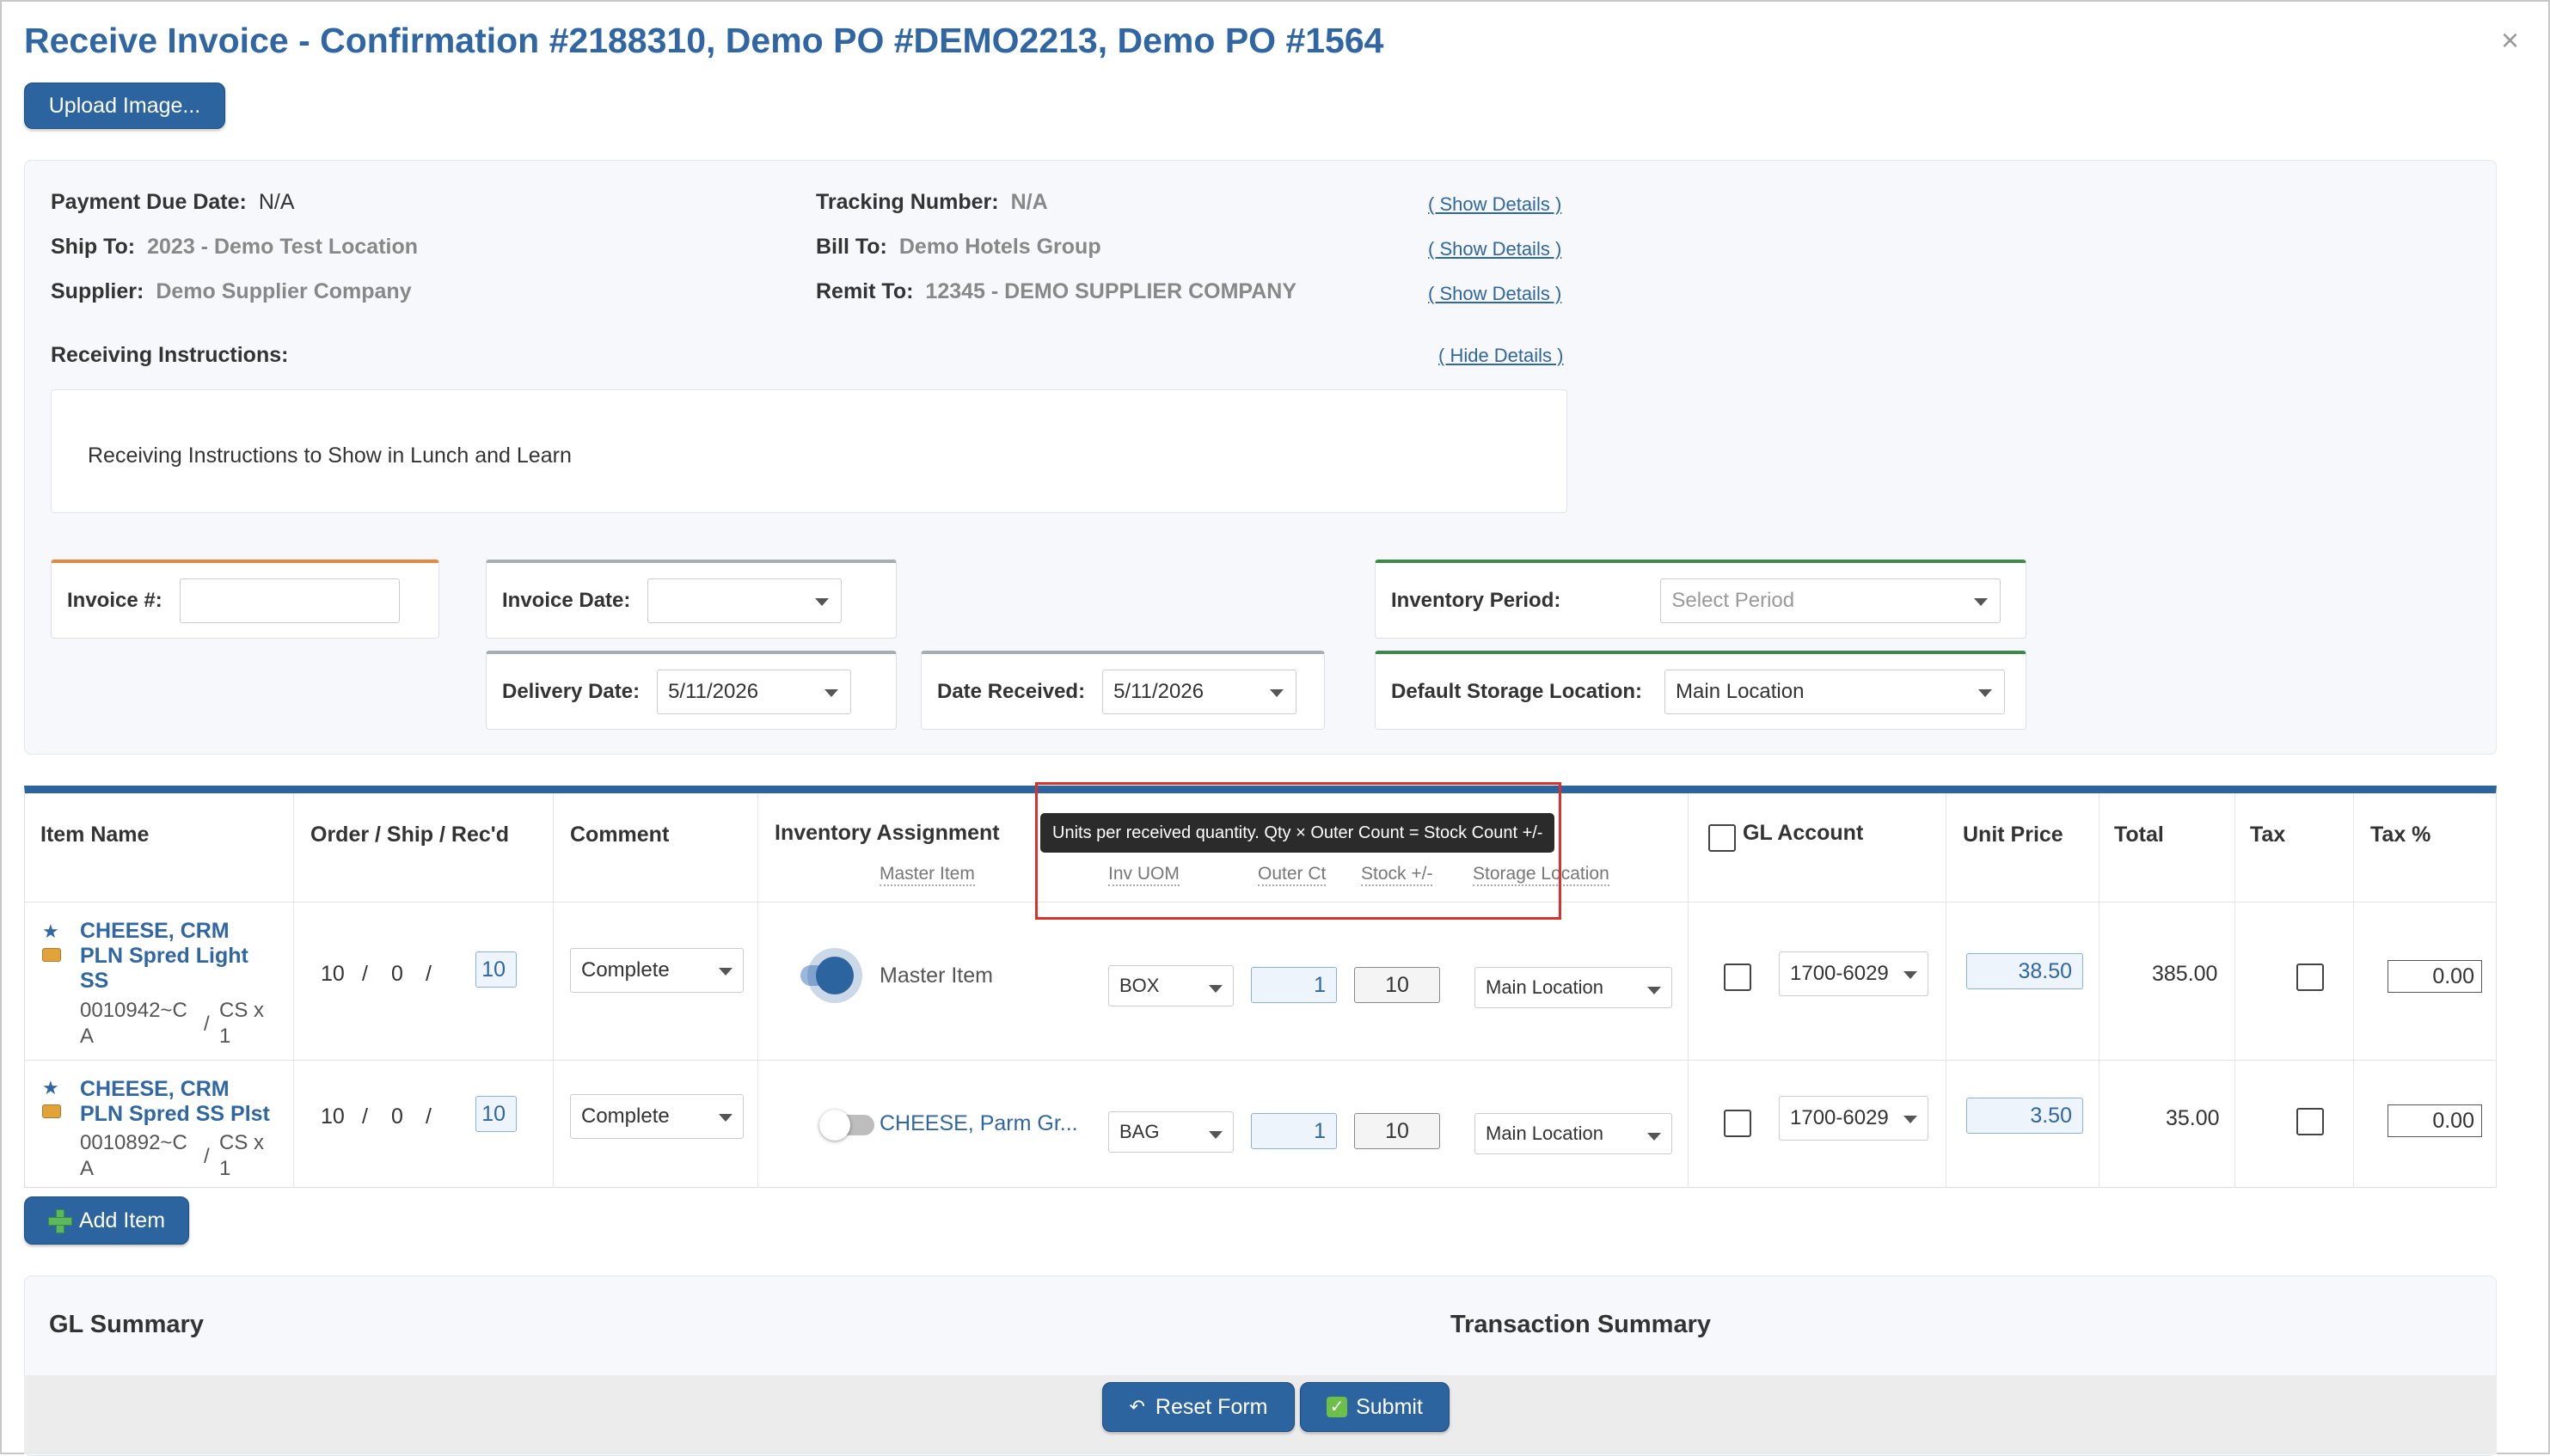 This screenshot has width=2550, height=1456. I want to click on date-received-select: 5/11/2026, so click(1199, 692).